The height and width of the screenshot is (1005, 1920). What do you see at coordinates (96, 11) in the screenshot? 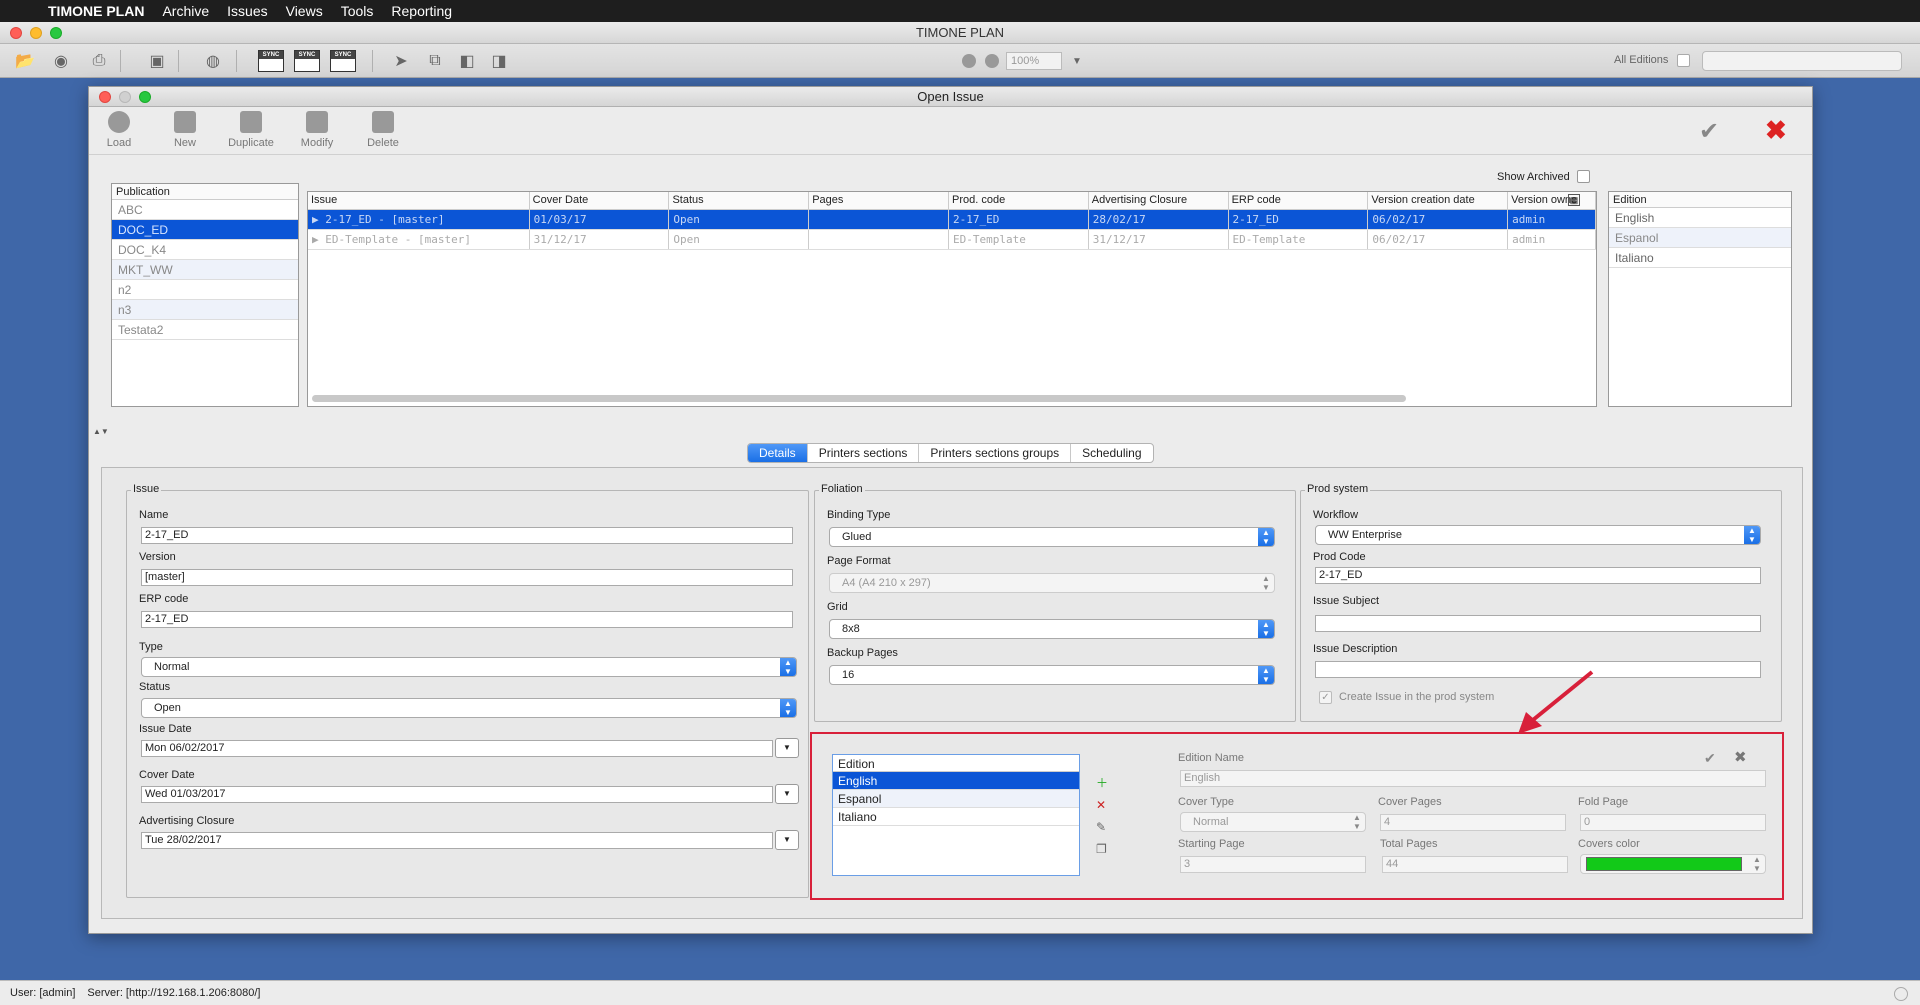
I see `app-menu: TIMONE PLAN` at bounding box center [96, 11].